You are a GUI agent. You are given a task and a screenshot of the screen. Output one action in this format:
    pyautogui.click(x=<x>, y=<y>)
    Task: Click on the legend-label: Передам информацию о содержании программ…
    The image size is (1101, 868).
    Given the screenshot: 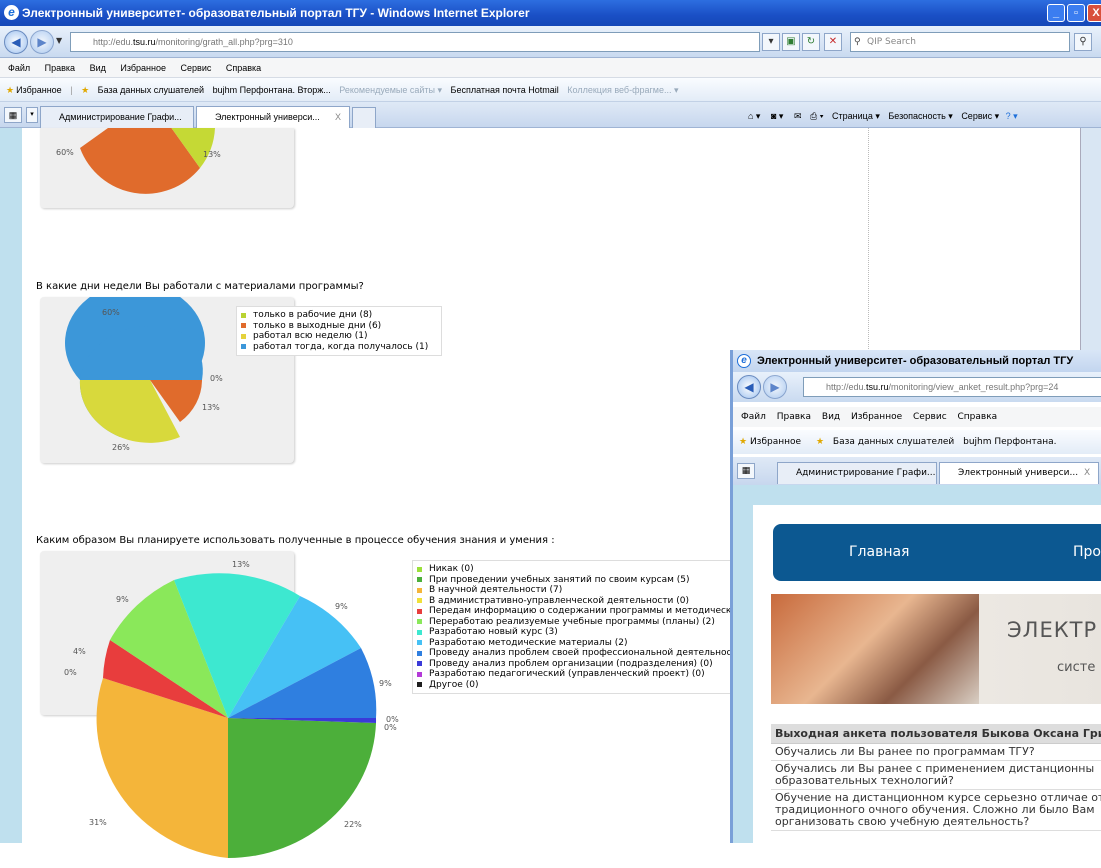 What is the action you would take?
    pyautogui.click(x=585, y=611)
    